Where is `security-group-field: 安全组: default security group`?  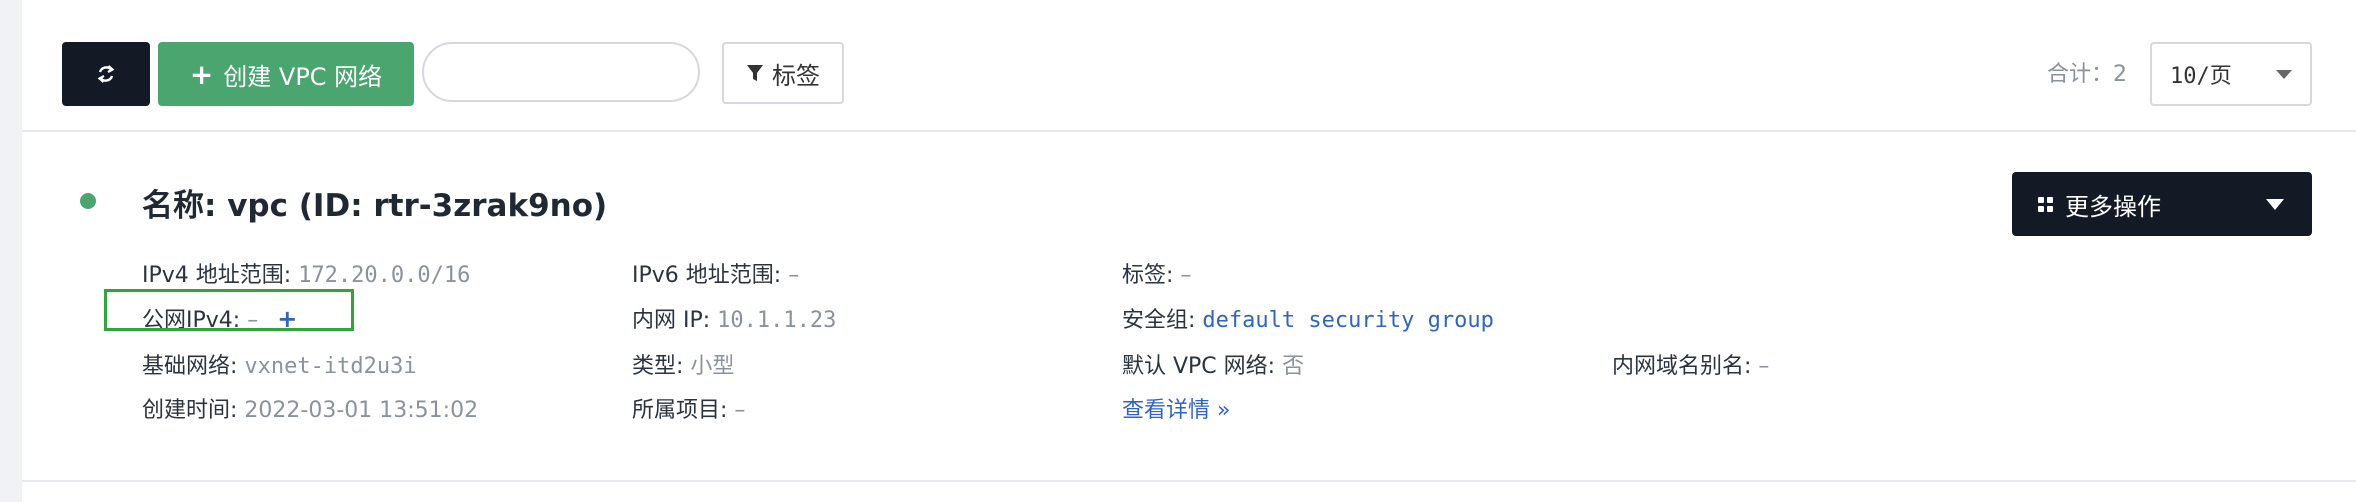
security-group-field: 安全组: default security group is located at coordinates (1308, 318).